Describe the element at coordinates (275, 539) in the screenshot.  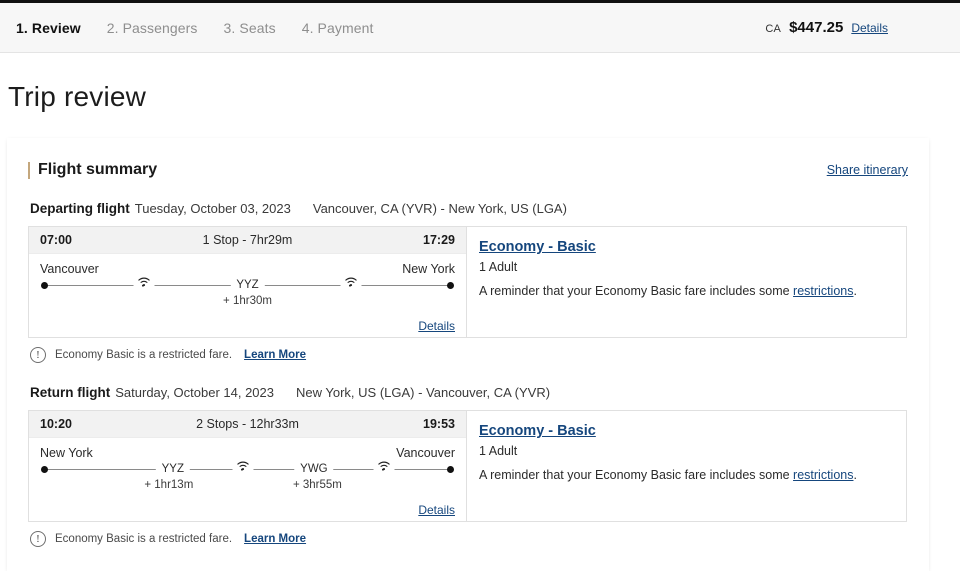
I see `return-learn-more-link: Learn More` at that location.